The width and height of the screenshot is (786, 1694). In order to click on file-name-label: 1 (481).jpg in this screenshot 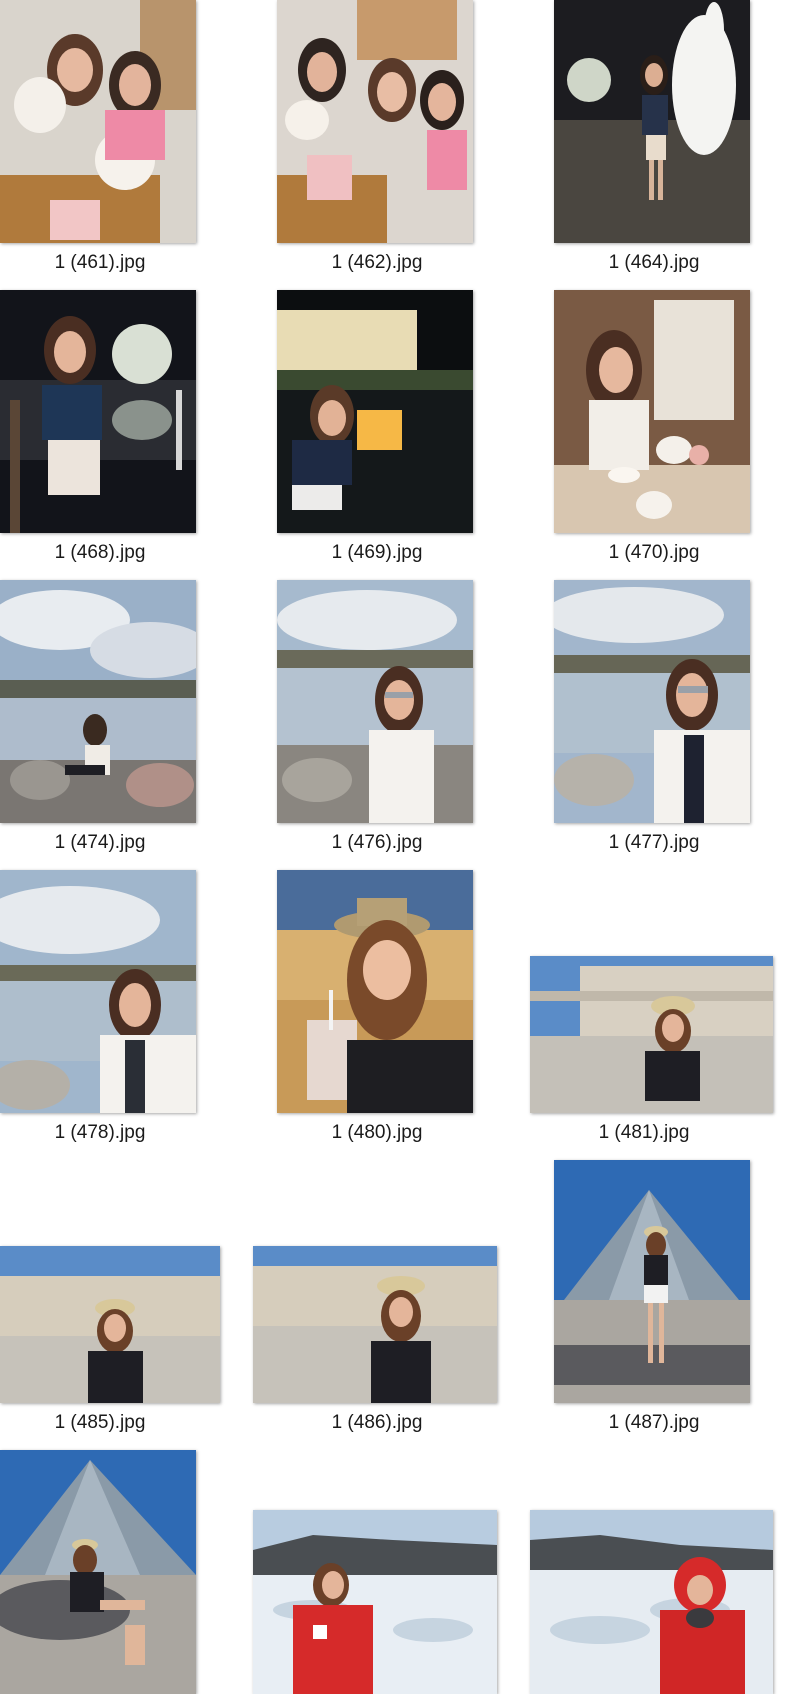, I will do `click(644, 1132)`.